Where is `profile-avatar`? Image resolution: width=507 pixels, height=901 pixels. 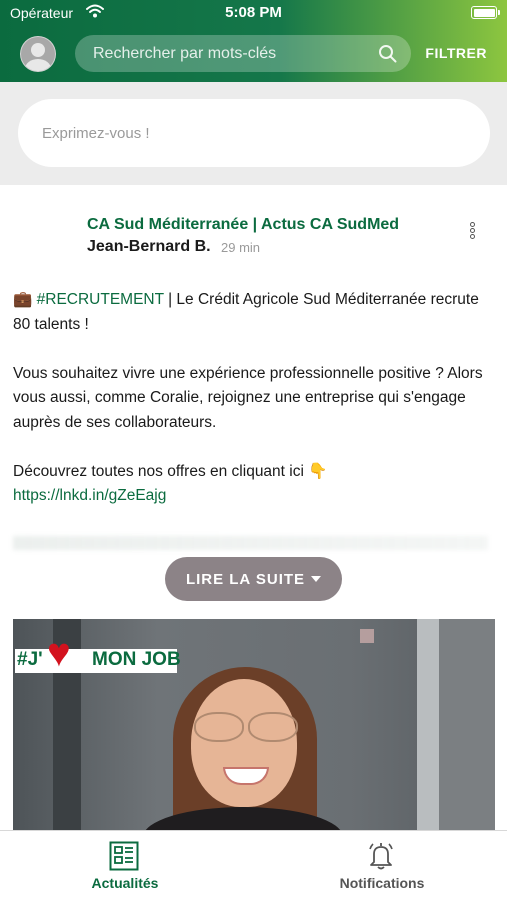 profile-avatar is located at coordinates (38, 54).